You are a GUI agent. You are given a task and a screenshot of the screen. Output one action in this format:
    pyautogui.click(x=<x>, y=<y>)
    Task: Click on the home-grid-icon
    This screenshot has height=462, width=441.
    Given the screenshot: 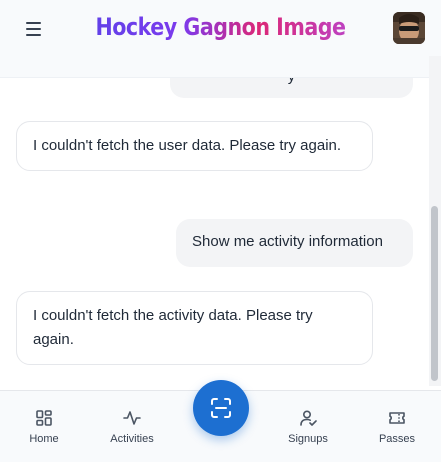 What is the action you would take?
    pyautogui.click(x=44, y=418)
    